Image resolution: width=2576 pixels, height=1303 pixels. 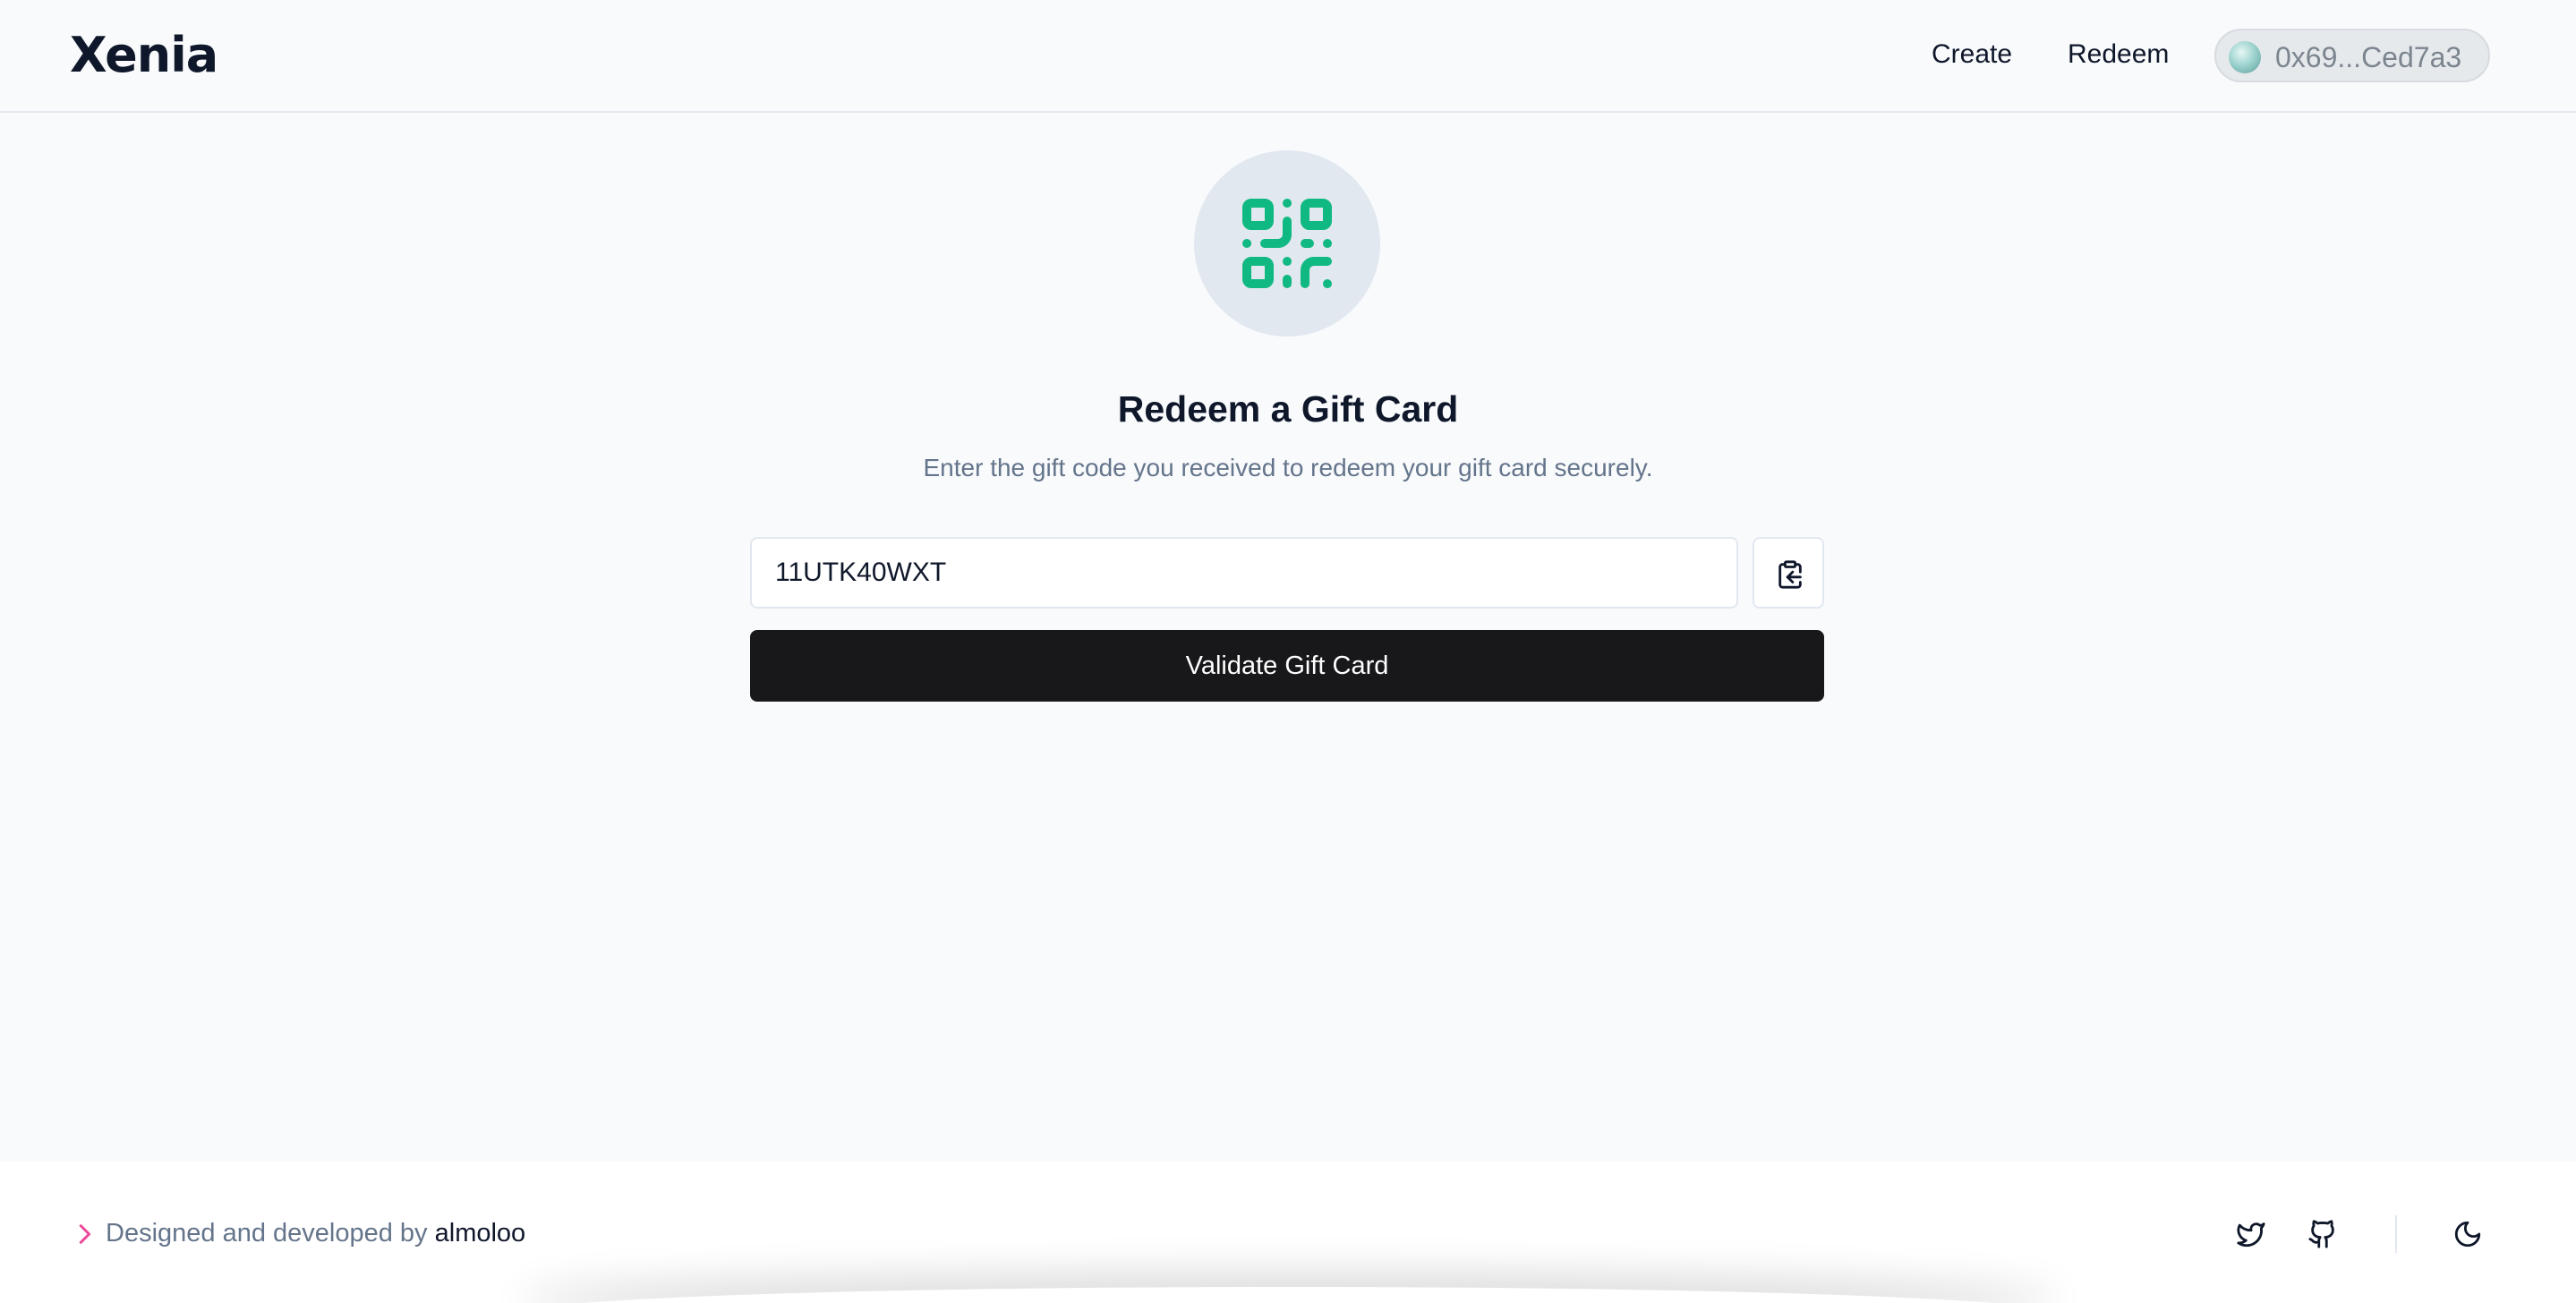 I want to click on footer-author-link: almoloo, so click(x=480, y=1233).